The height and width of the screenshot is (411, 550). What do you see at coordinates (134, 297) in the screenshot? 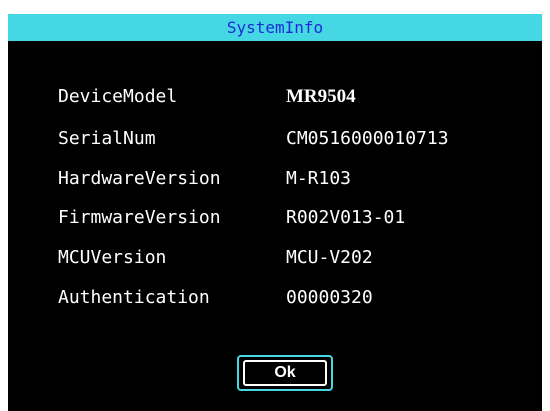
I see `authentication-label: Authentication` at bounding box center [134, 297].